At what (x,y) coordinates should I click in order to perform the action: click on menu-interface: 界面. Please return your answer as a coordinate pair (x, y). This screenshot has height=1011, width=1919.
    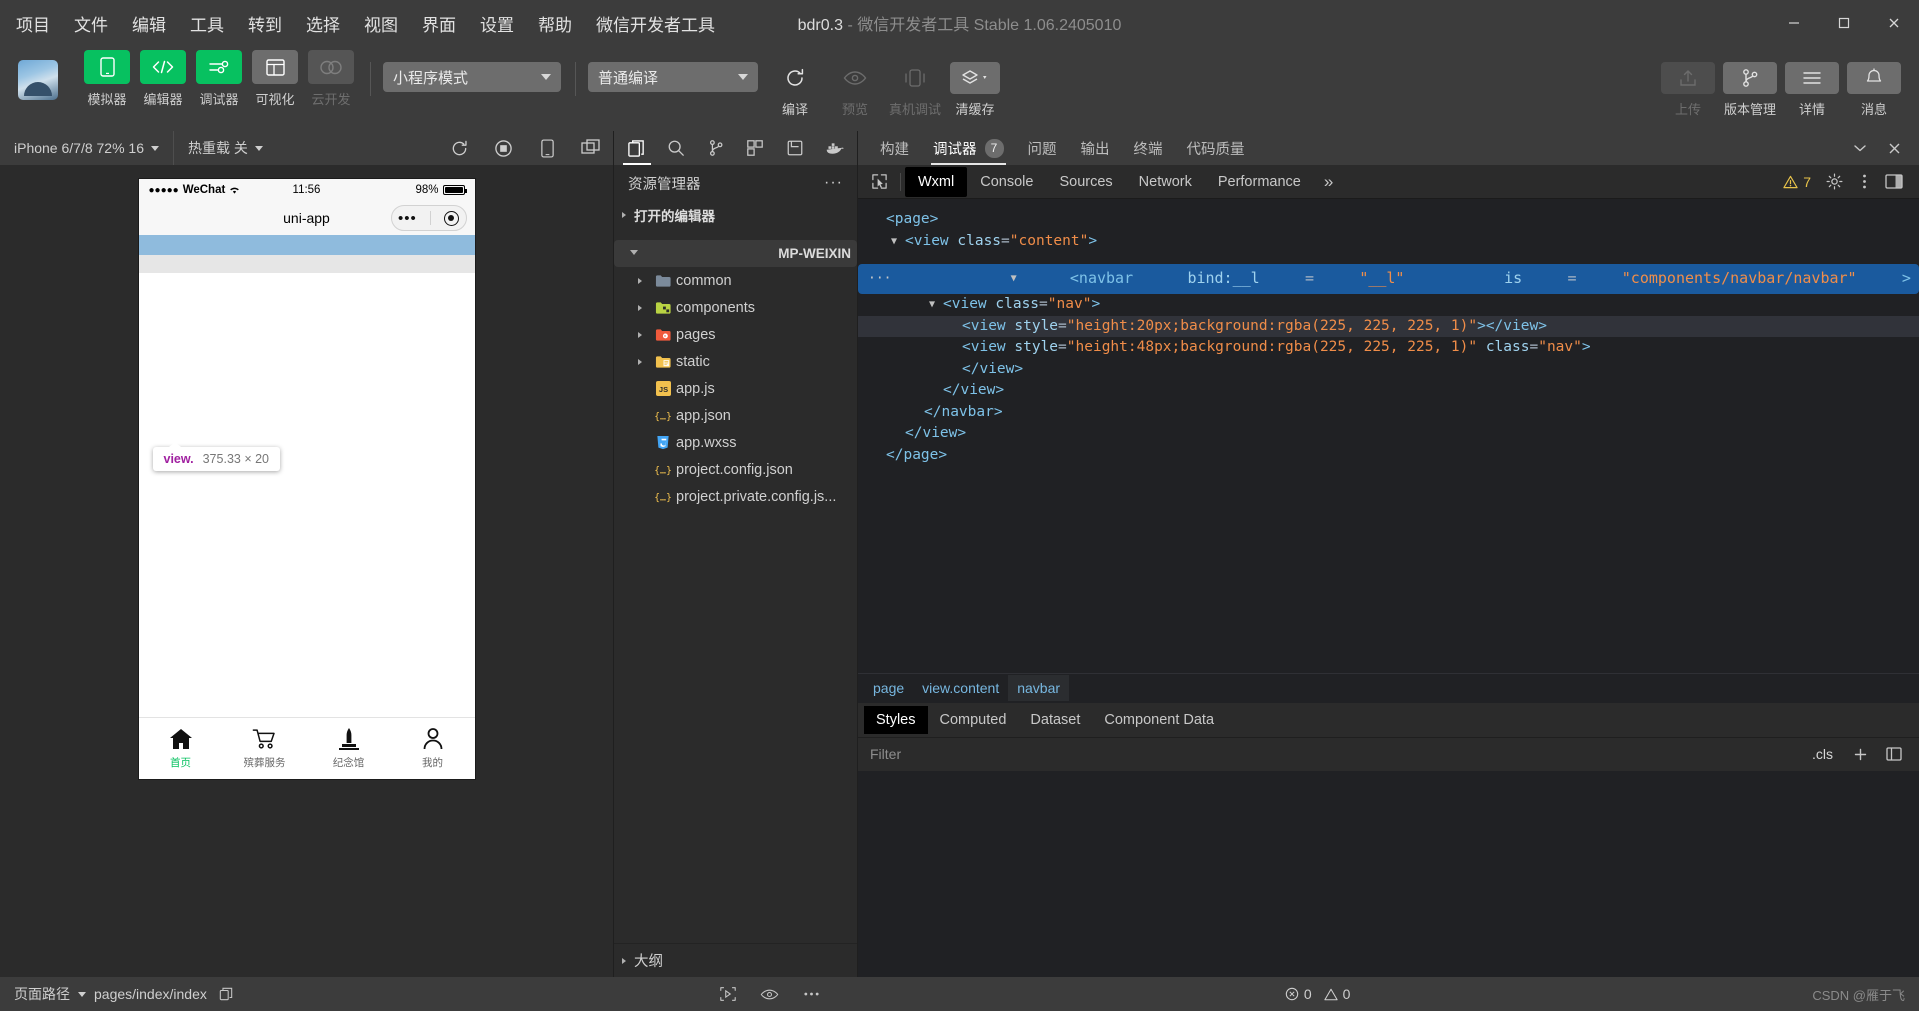
    Looking at the image, I should click on (439, 23).